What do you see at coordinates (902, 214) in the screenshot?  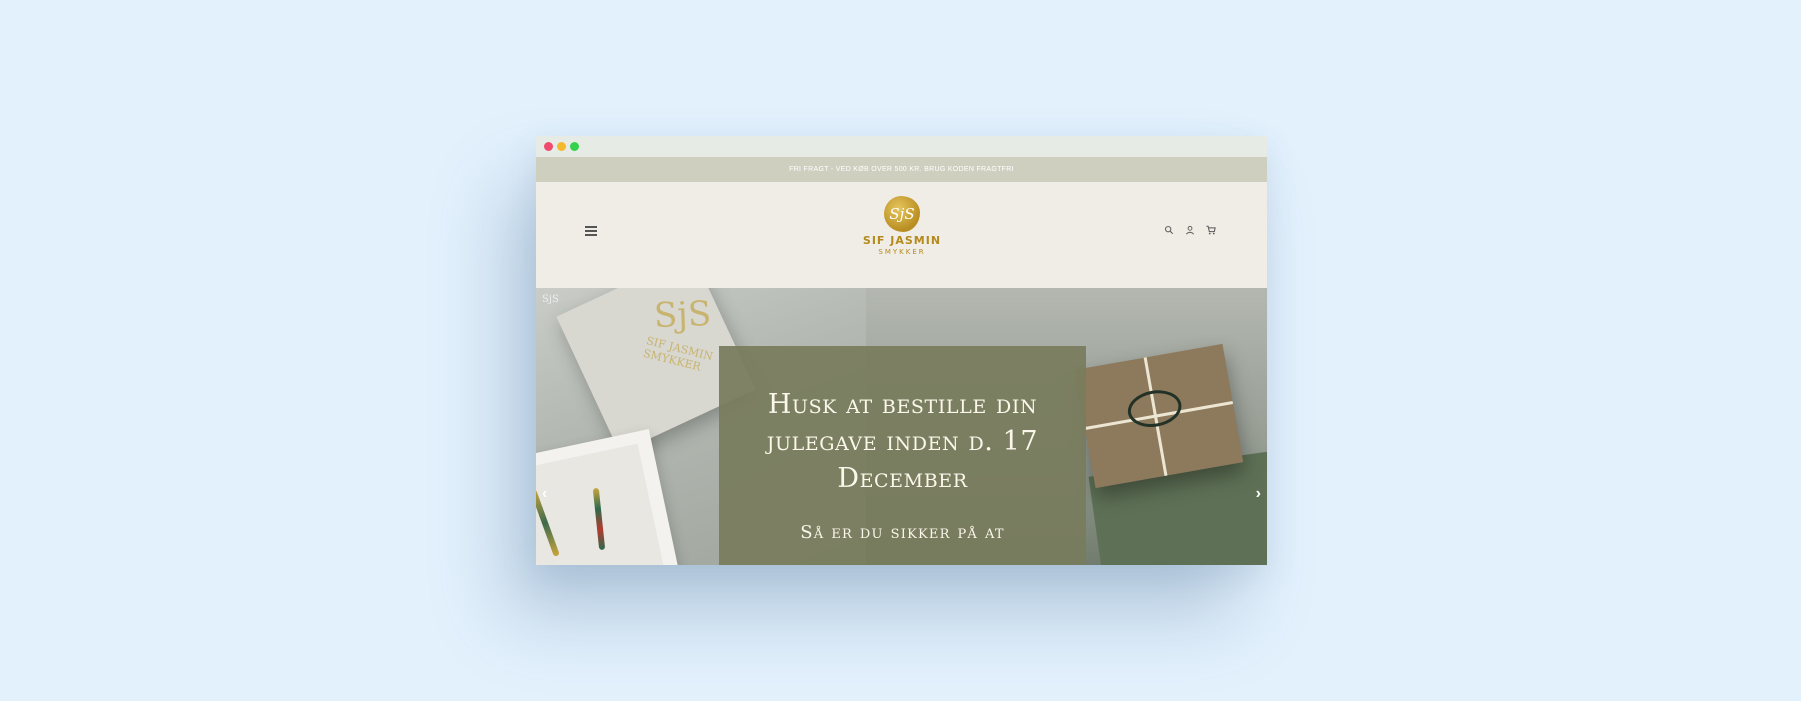 I see `logo-badge: SjS` at bounding box center [902, 214].